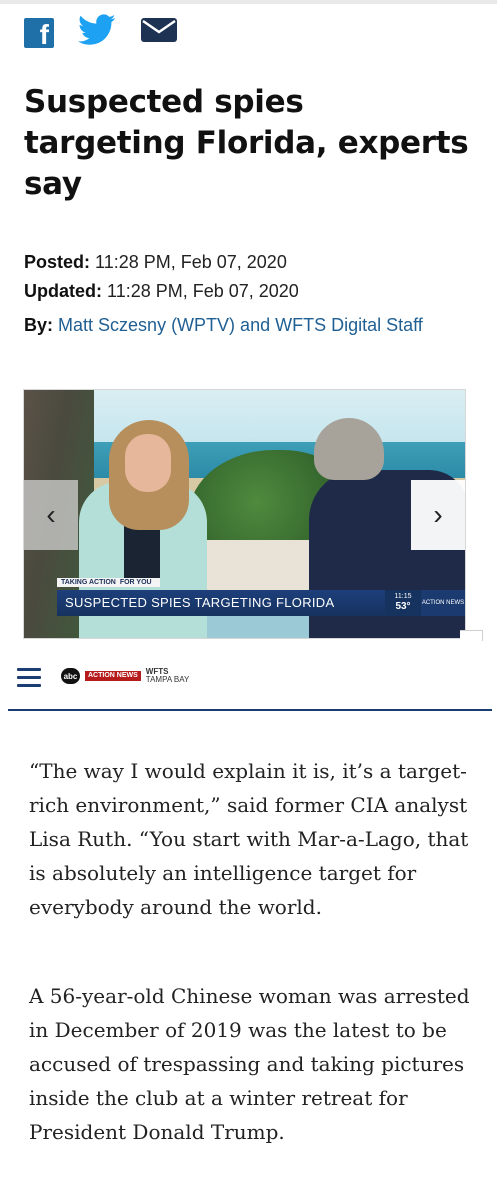 The height and width of the screenshot is (1200, 497). Describe the element at coordinates (70, 676) in the screenshot. I see `abc-logo: abc` at that location.